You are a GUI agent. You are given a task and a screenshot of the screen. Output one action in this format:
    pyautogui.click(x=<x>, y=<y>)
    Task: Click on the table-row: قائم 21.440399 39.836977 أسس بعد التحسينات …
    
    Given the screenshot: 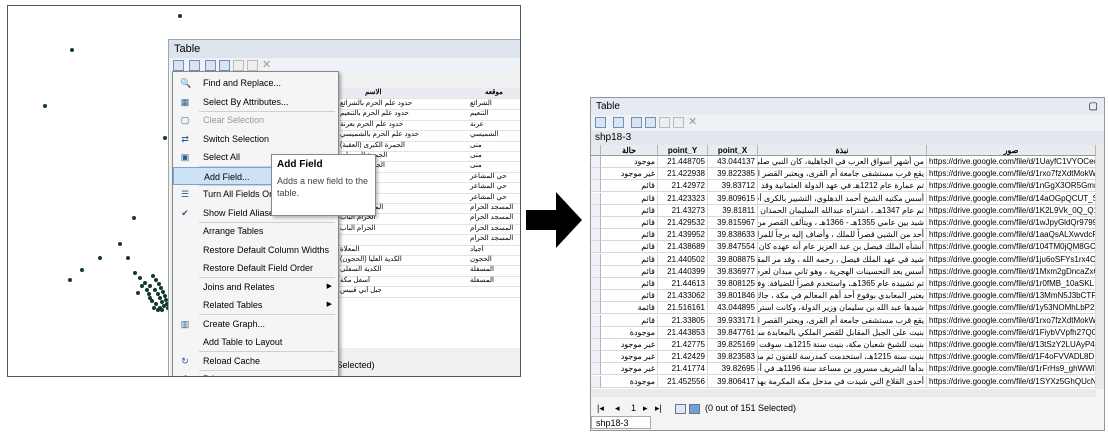 What is the action you would take?
    pyautogui.click(x=847, y=271)
    